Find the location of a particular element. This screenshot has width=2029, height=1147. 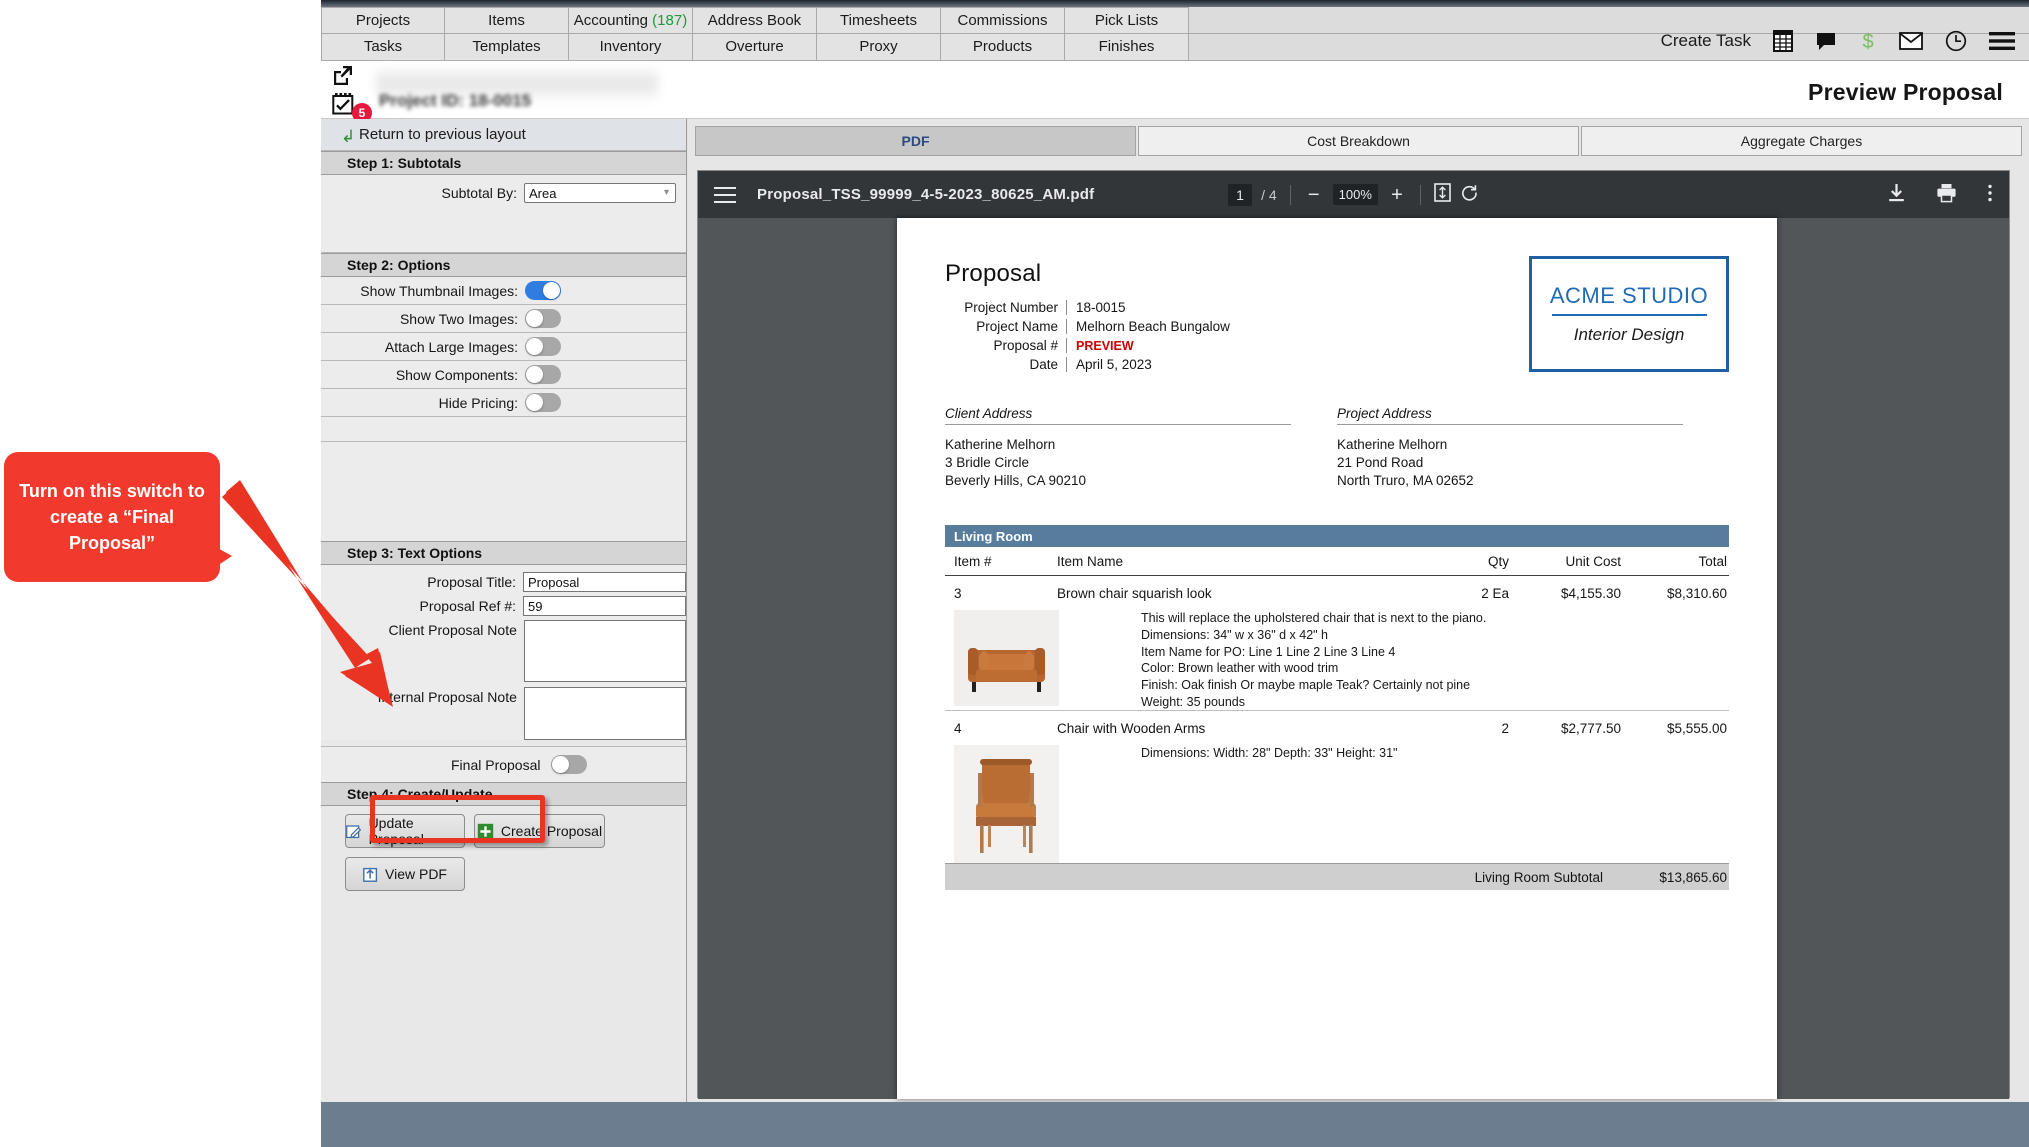

hamburger-menu-icon is located at coordinates (2002, 41).